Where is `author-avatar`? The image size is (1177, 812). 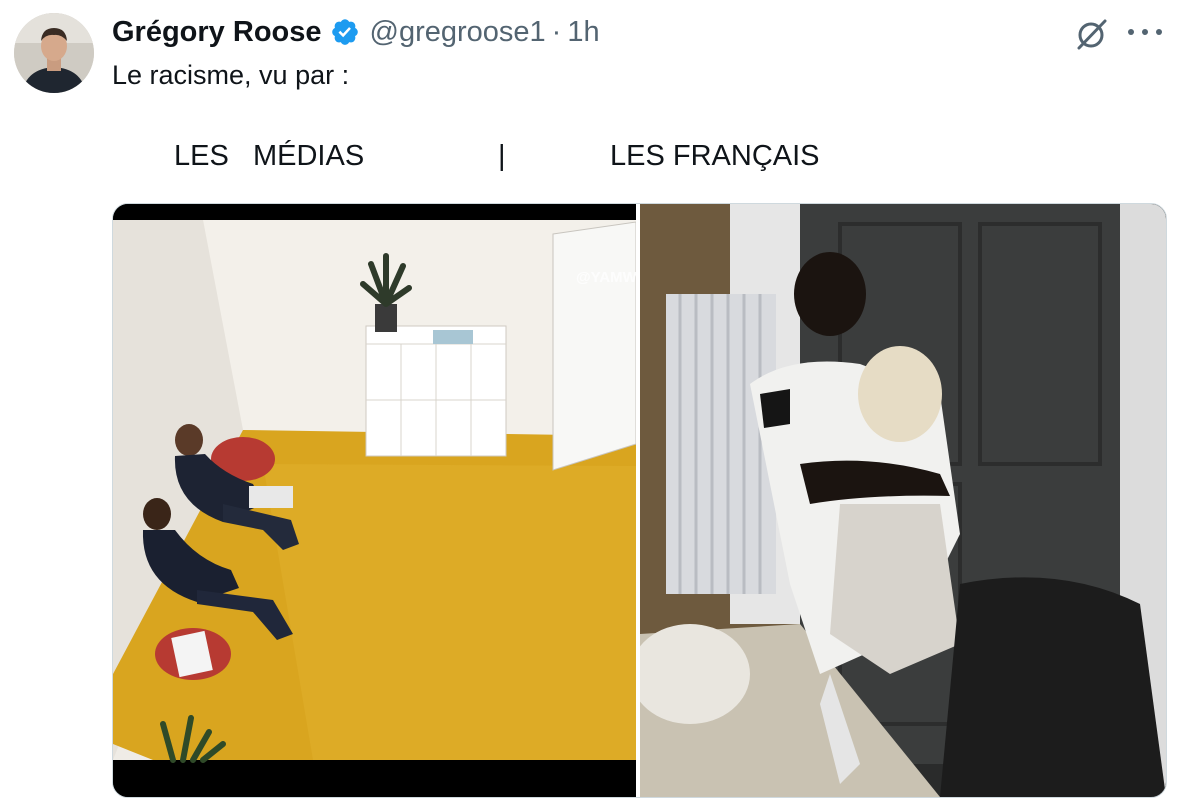
author-avatar is located at coordinates (54, 53).